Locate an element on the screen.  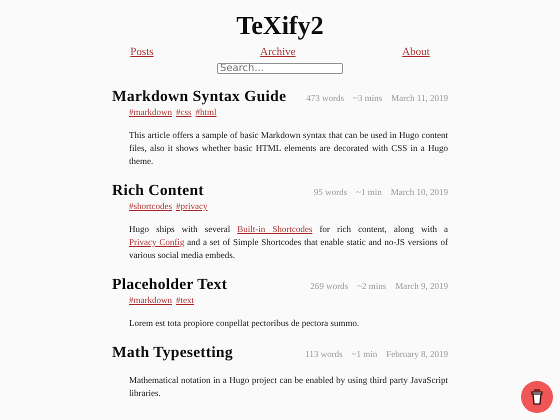
cup-icon is located at coordinates (537, 397).